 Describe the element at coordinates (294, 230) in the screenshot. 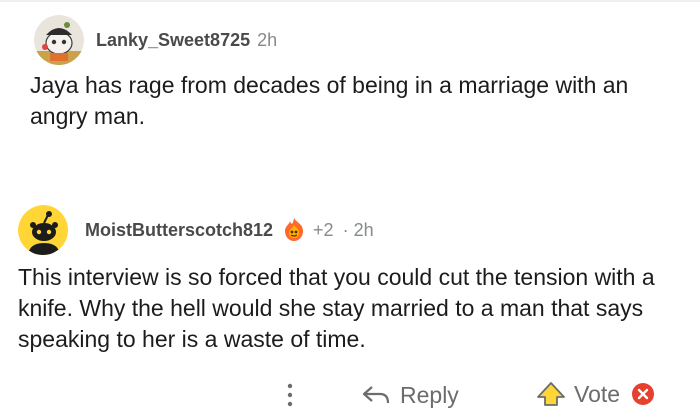

I see `flaming-award-icon` at that location.